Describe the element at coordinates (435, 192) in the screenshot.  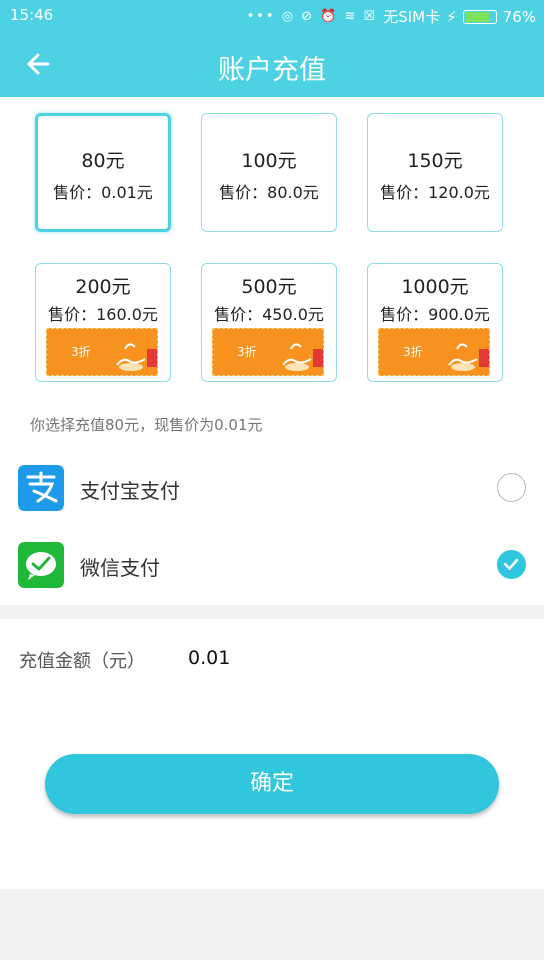
I see `option-price: 售价：120.0元` at that location.